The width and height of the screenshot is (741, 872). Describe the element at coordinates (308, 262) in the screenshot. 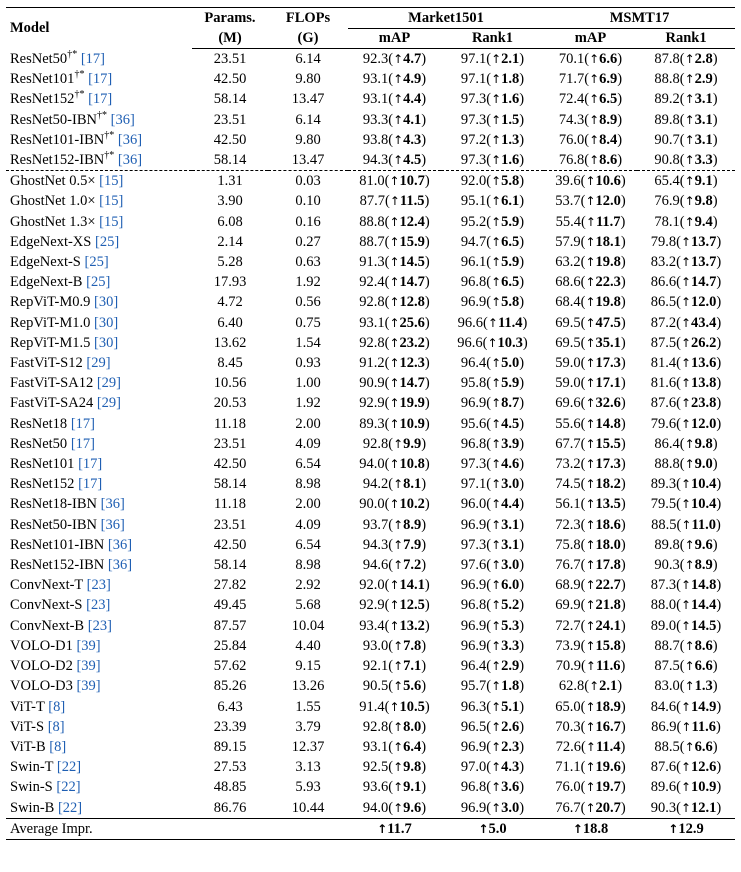

I see `flops-cell: 0.63` at that location.